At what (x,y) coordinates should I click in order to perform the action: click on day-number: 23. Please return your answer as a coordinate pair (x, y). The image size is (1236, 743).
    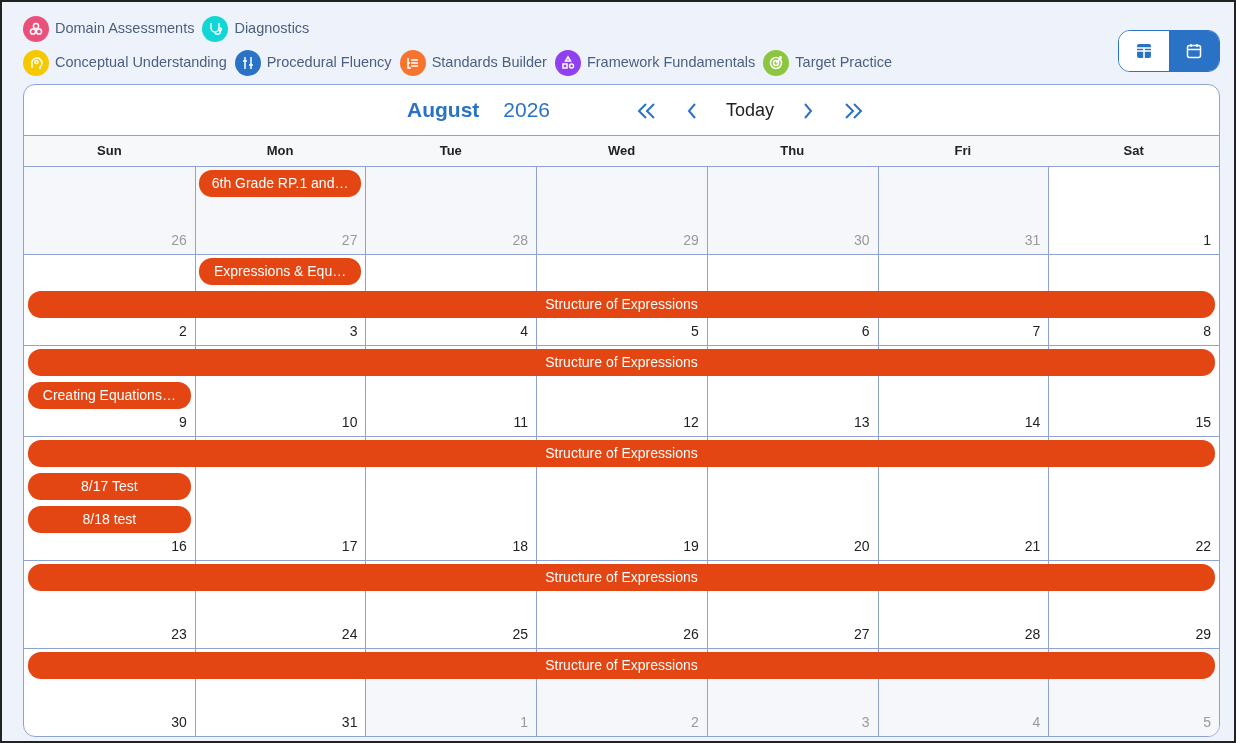
    Looking at the image, I should click on (179, 634).